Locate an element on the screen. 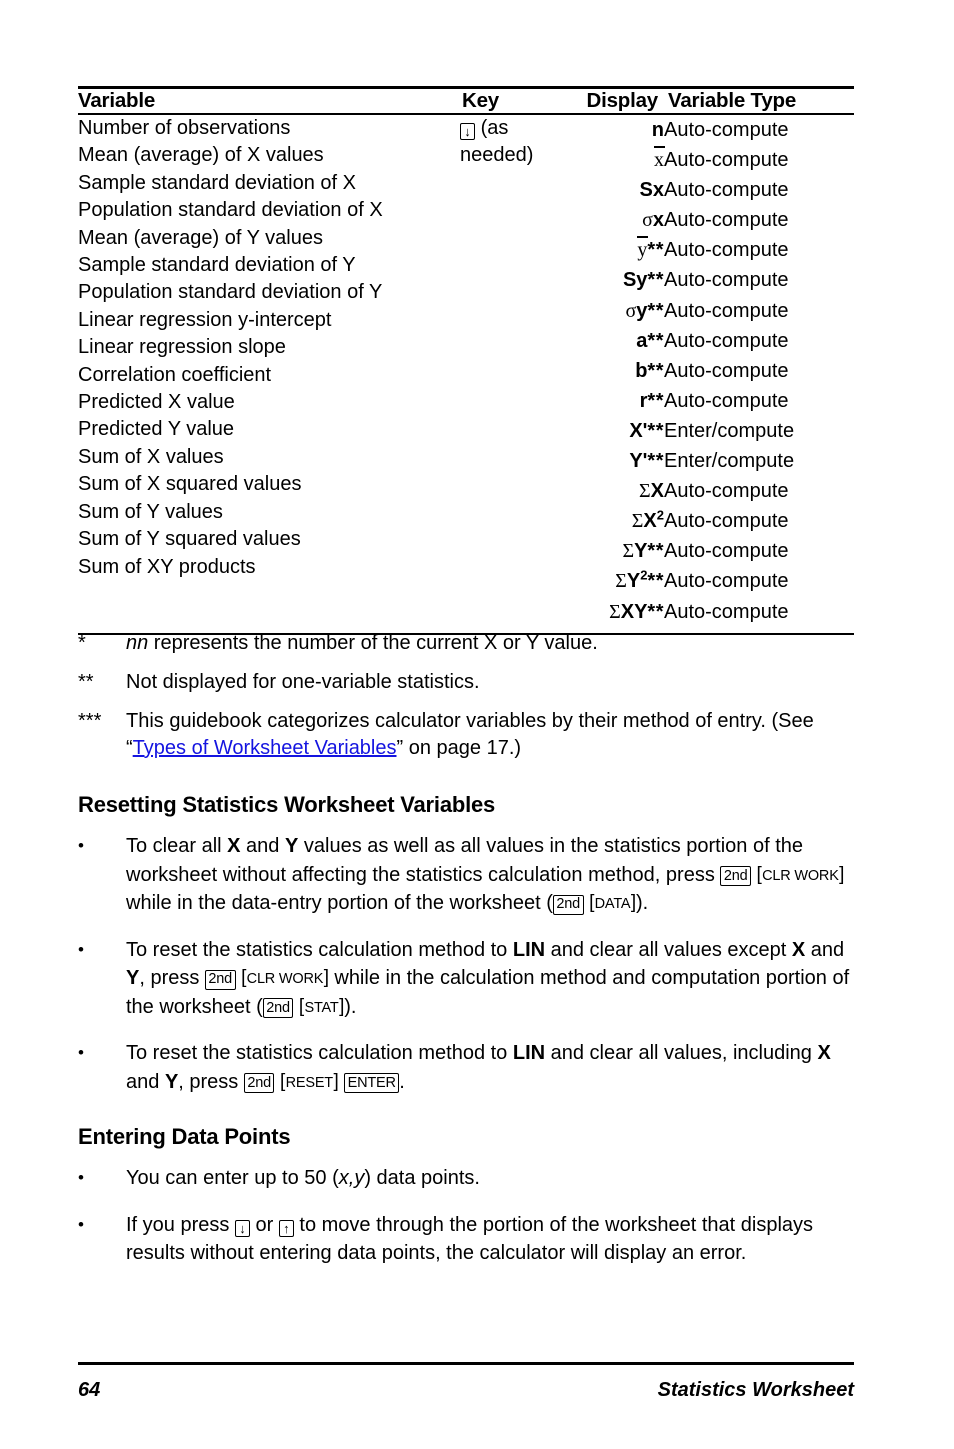 The height and width of the screenshot is (1449, 954). variable-name: Sample standard deviation of Y is located at coordinates (217, 265).